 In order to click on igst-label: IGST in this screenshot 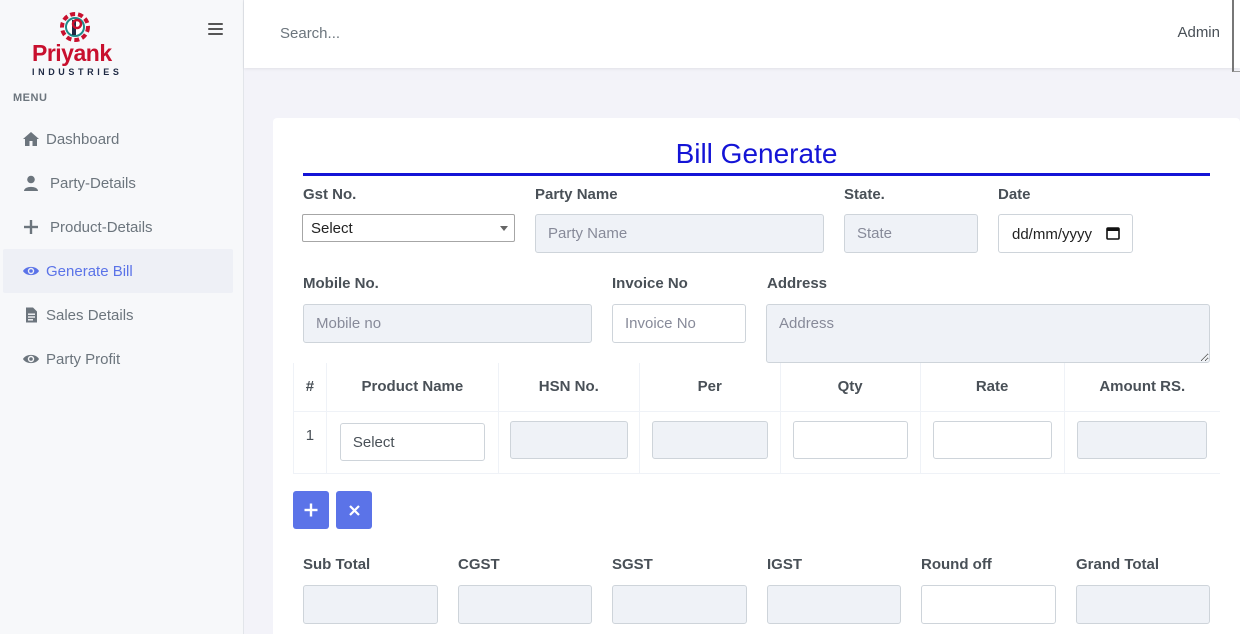, I will do `click(785, 564)`.